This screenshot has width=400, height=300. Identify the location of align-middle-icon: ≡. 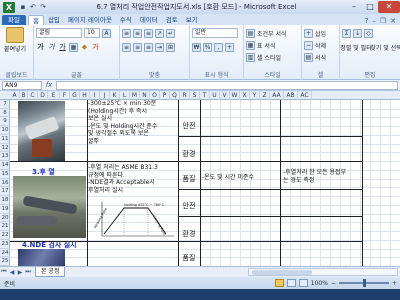
(137, 33).